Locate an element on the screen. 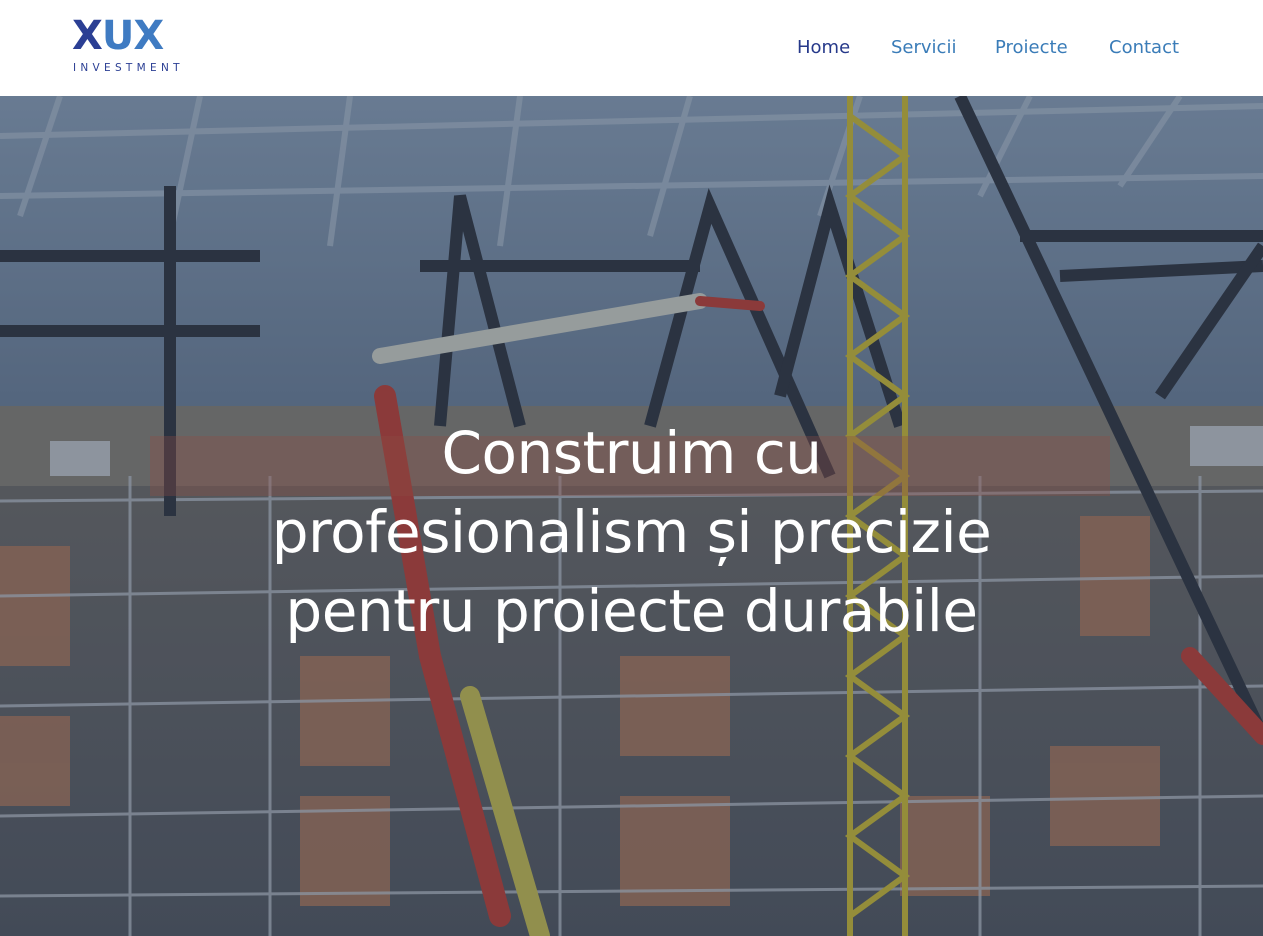 Image resolution: width=1263 pixels, height=936 pixels. logo: XUX INVESTMENT is located at coordinates (137, 46).